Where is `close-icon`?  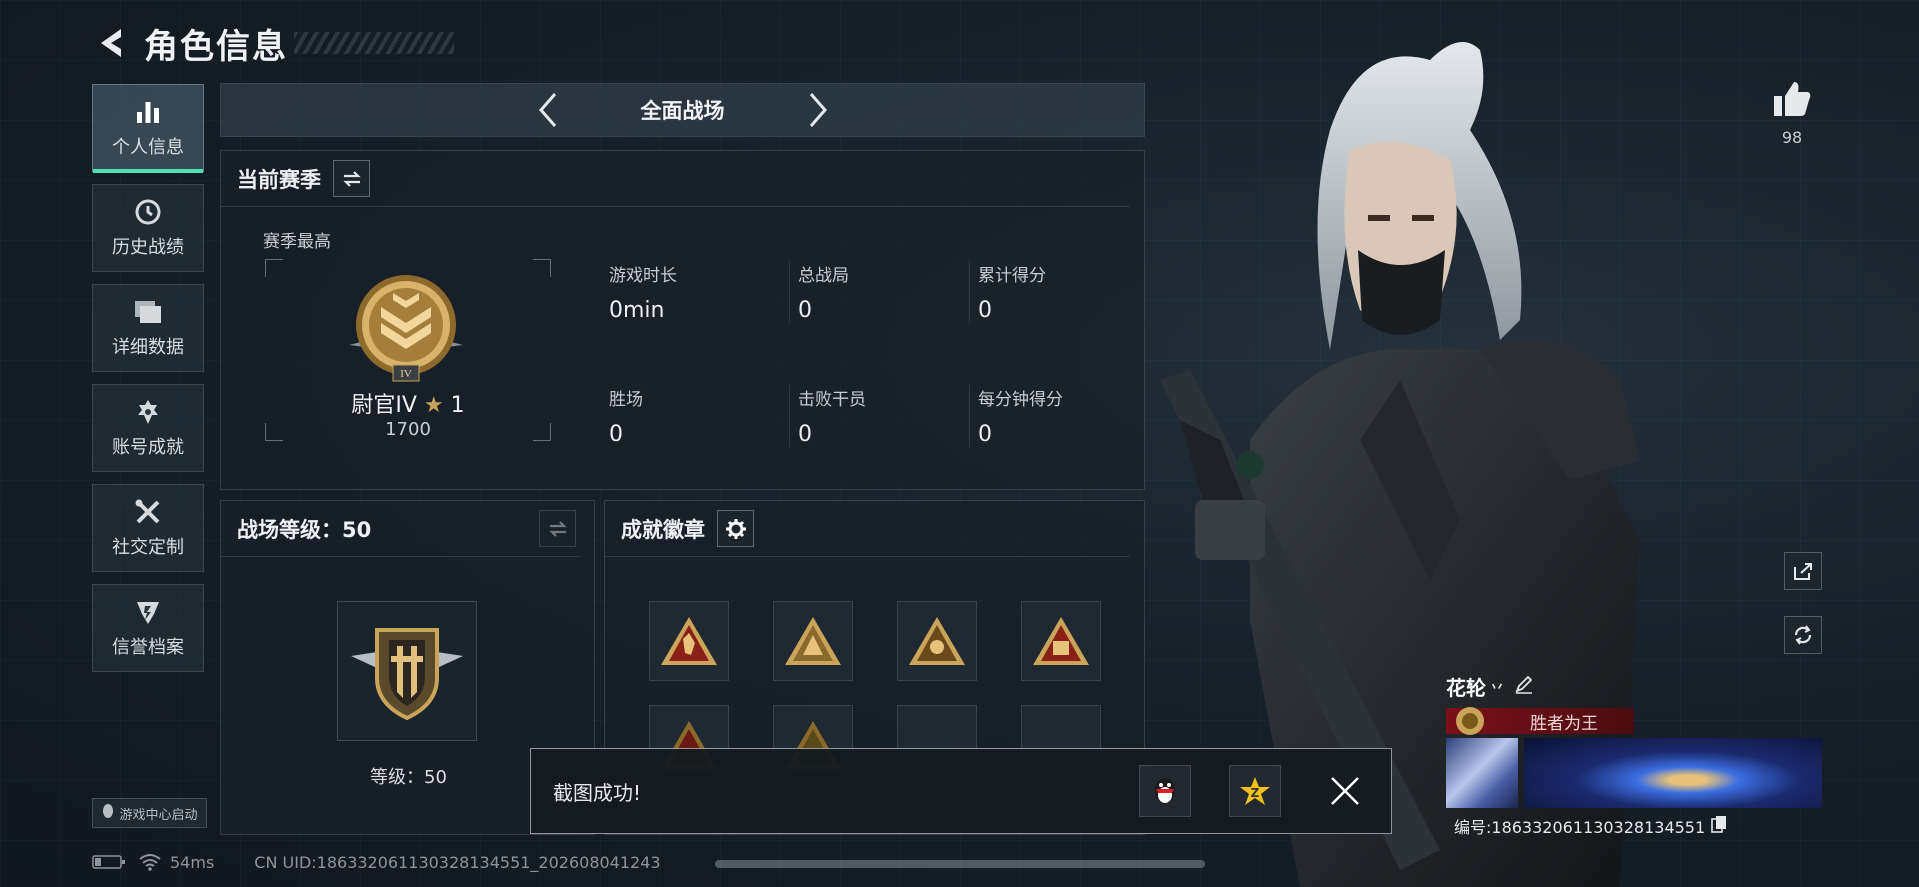 close-icon is located at coordinates (1345, 791).